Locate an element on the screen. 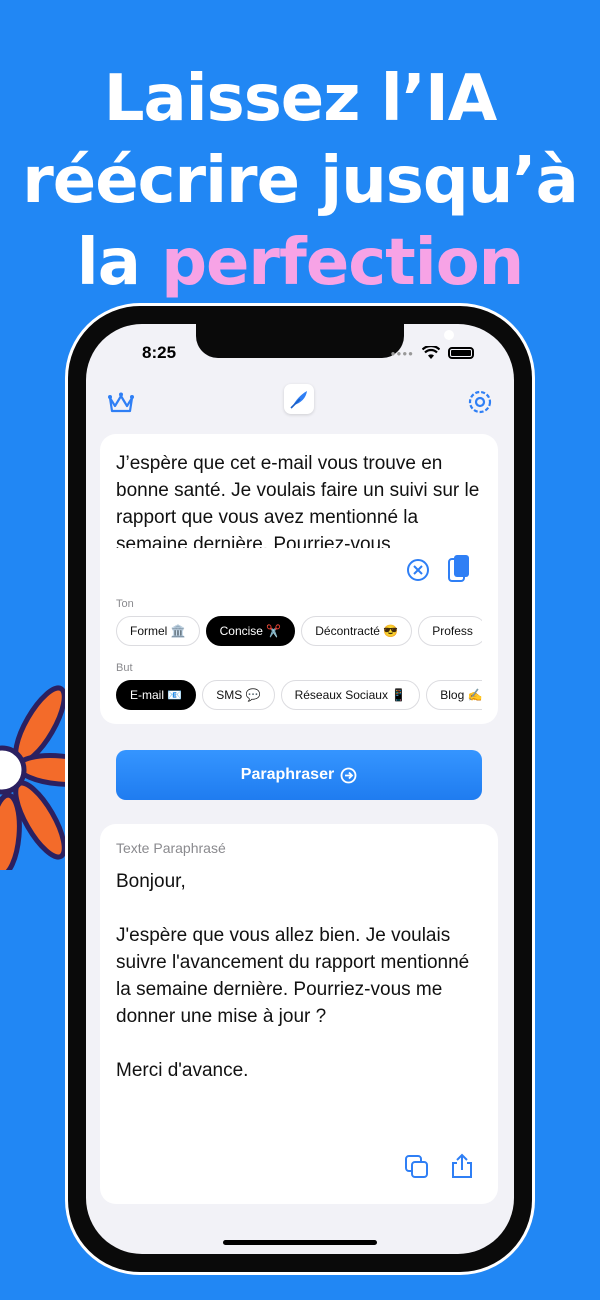  headline-accent: perfection is located at coordinates (342, 263).